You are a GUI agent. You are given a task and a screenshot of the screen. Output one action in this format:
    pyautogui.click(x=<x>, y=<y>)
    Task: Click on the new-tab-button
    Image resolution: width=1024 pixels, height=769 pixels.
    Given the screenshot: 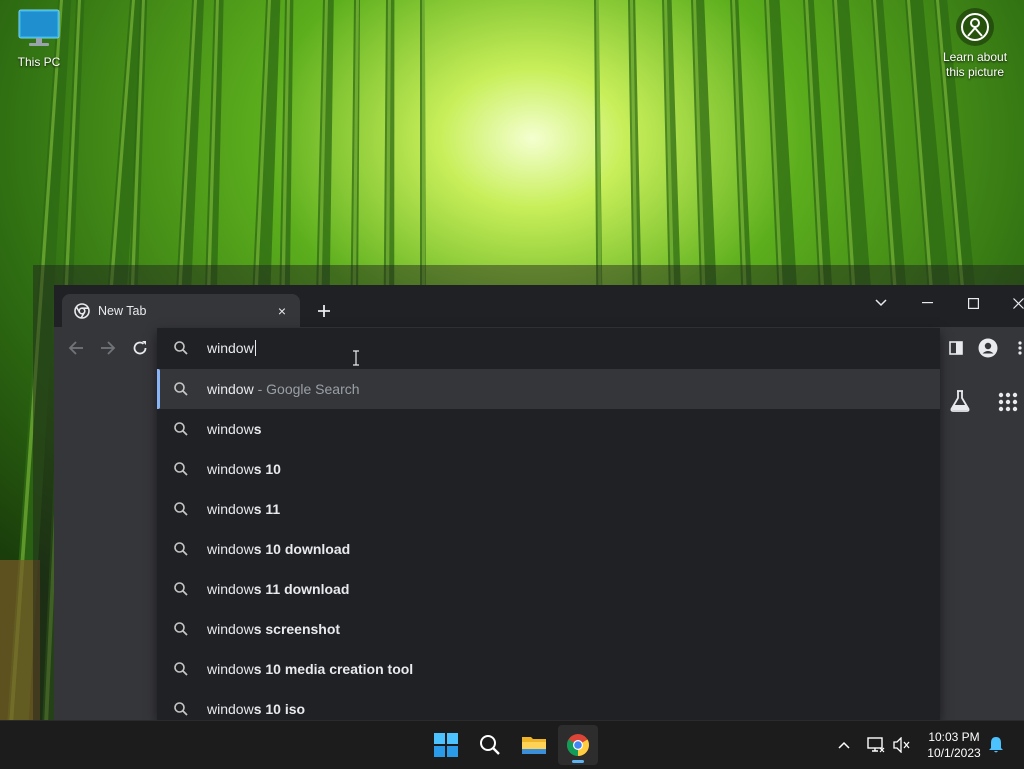 What is the action you would take?
    pyautogui.click(x=324, y=311)
    